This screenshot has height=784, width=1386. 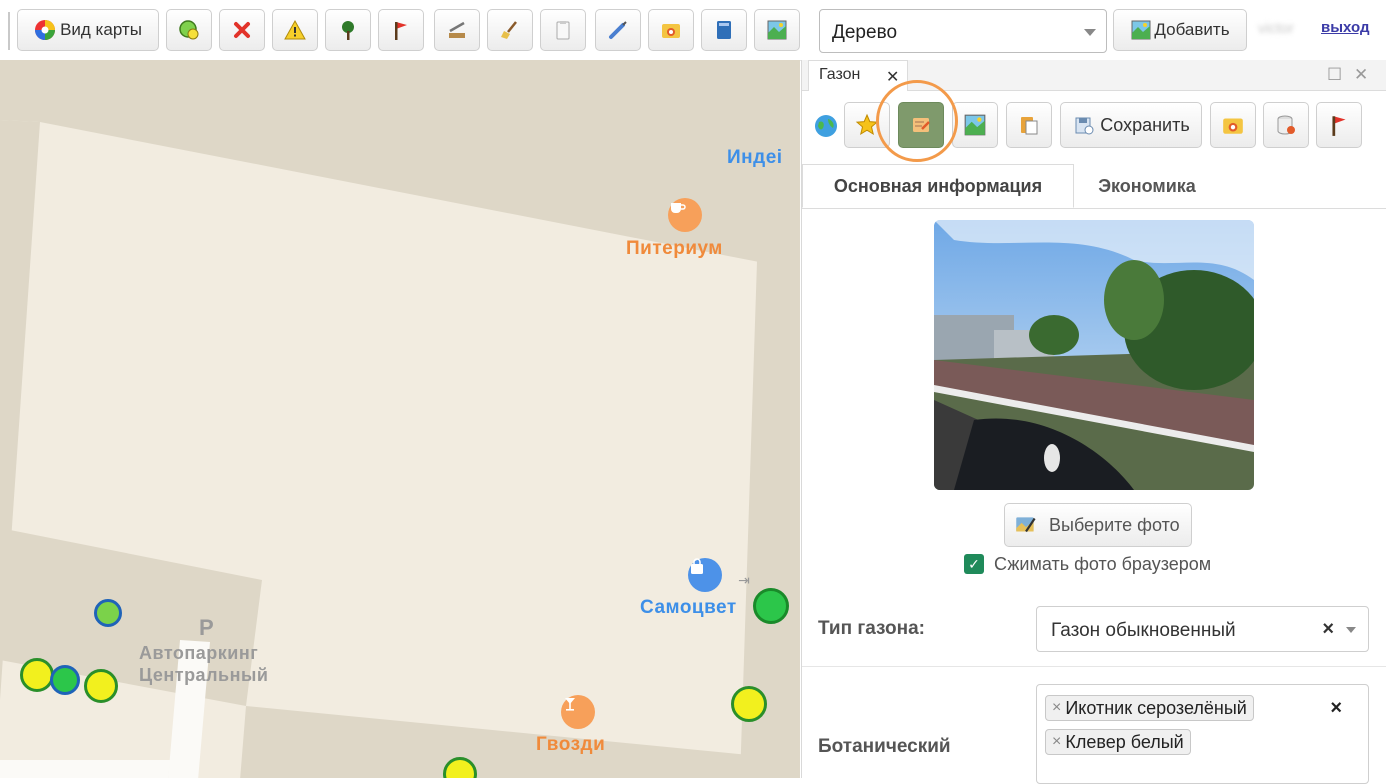 I want to click on object-type-select: Дерево, so click(x=963, y=31).